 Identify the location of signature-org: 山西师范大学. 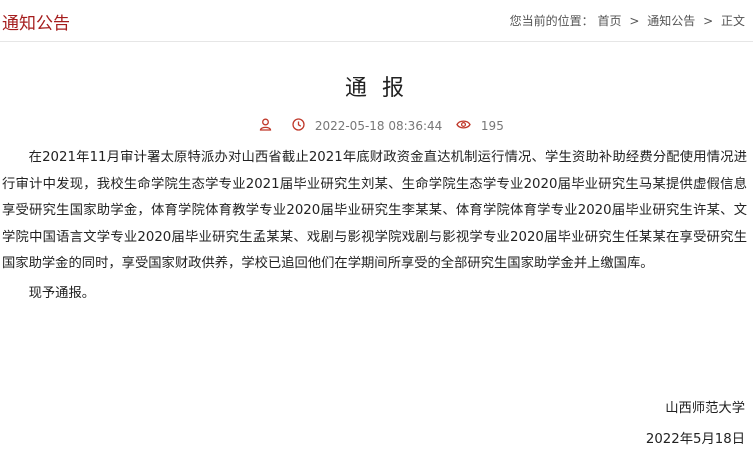
(705, 408).